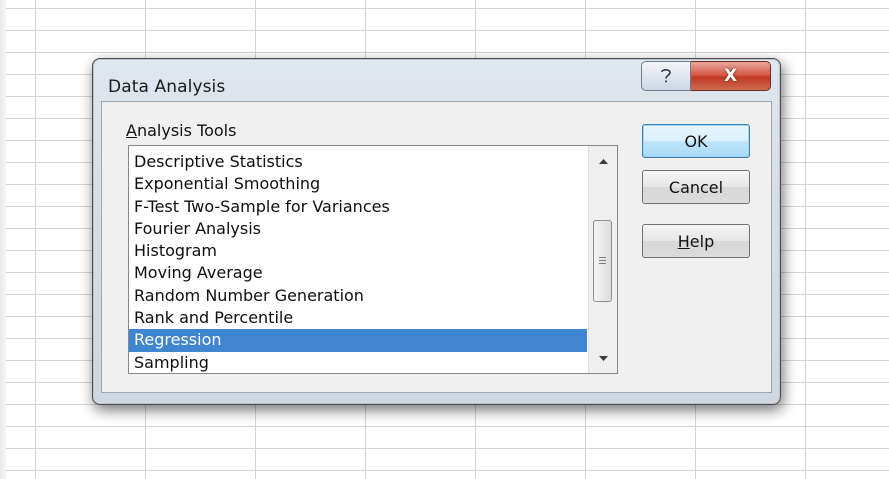 This screenshot has height=479, width=889. I want to click on scroll-up-button, so click(603, 161).